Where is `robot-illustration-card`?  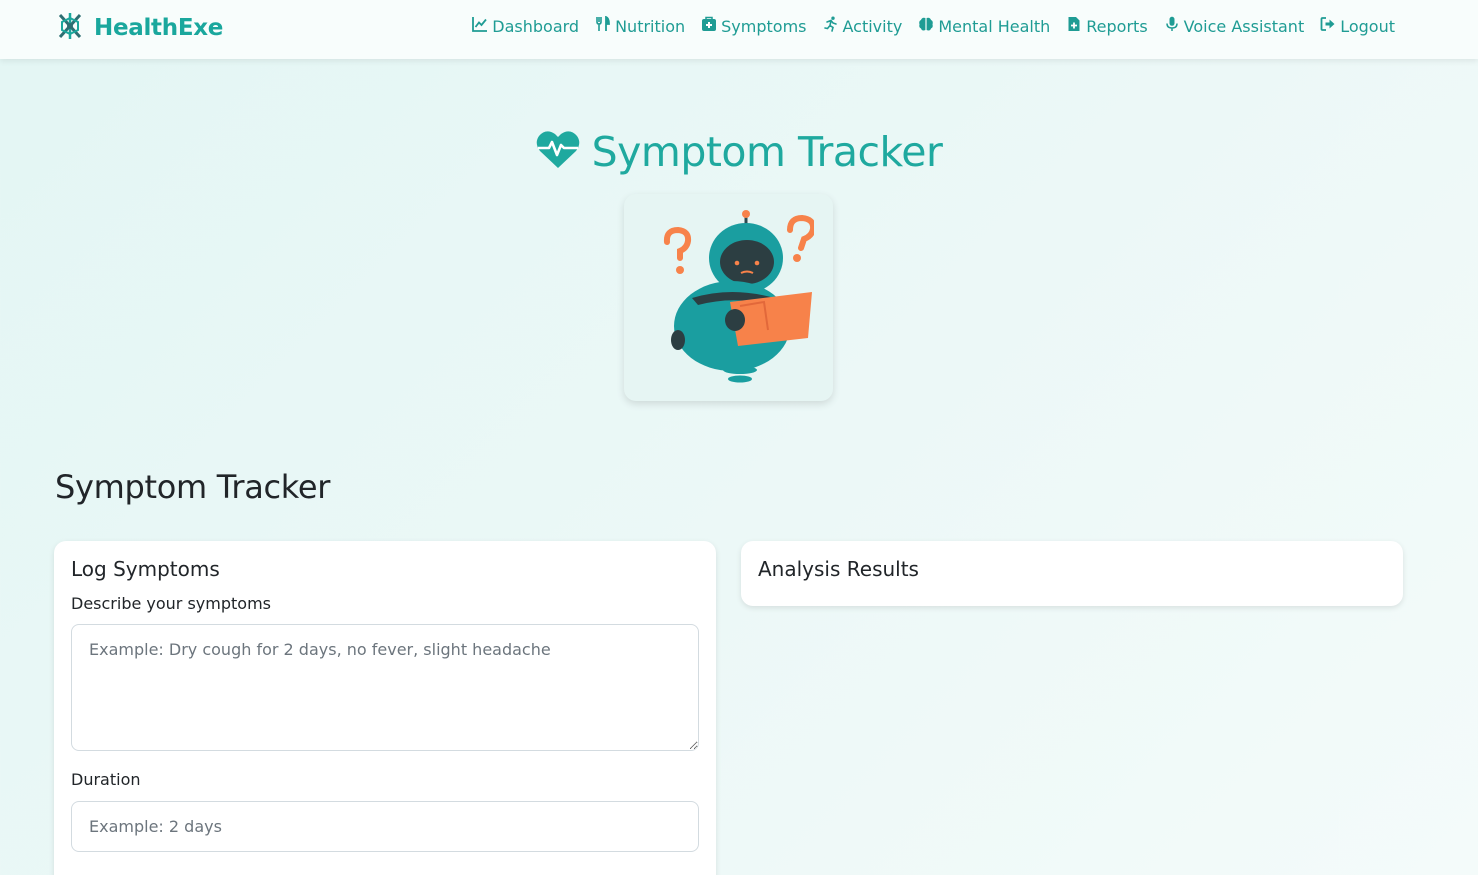 robot-illustration-card is located at coordinates (728, 297).